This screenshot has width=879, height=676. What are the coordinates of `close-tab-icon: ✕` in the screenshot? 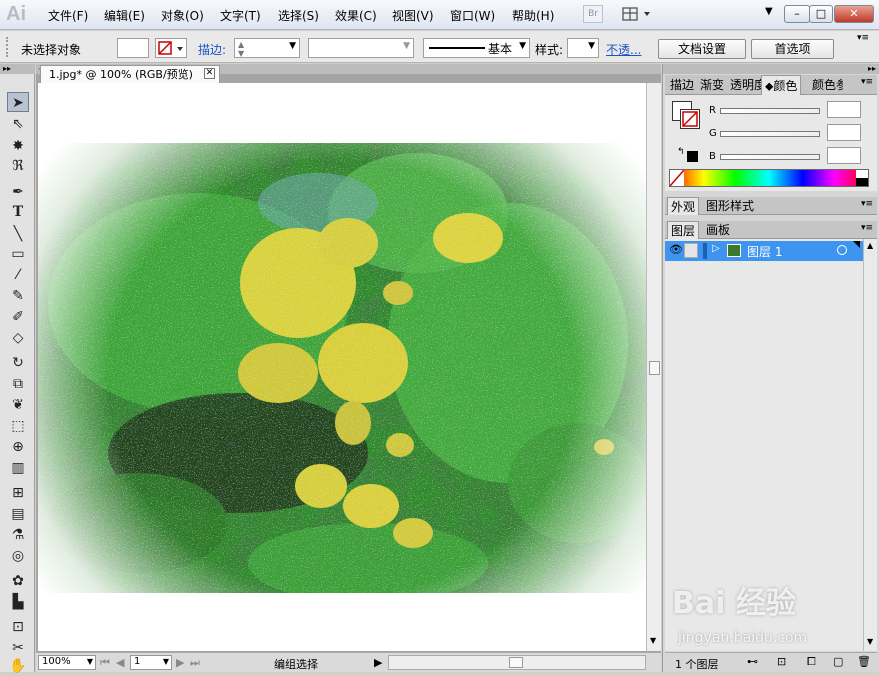 It's located at (209, 73).